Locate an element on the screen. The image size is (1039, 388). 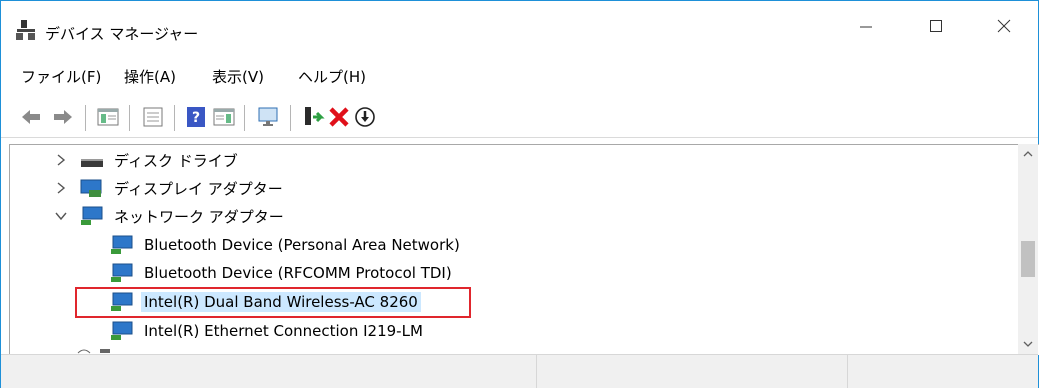
tree-item-intel-ethernet: Intel(R) Ethernet Connection I219-LM is located at coordinates (266, 331).